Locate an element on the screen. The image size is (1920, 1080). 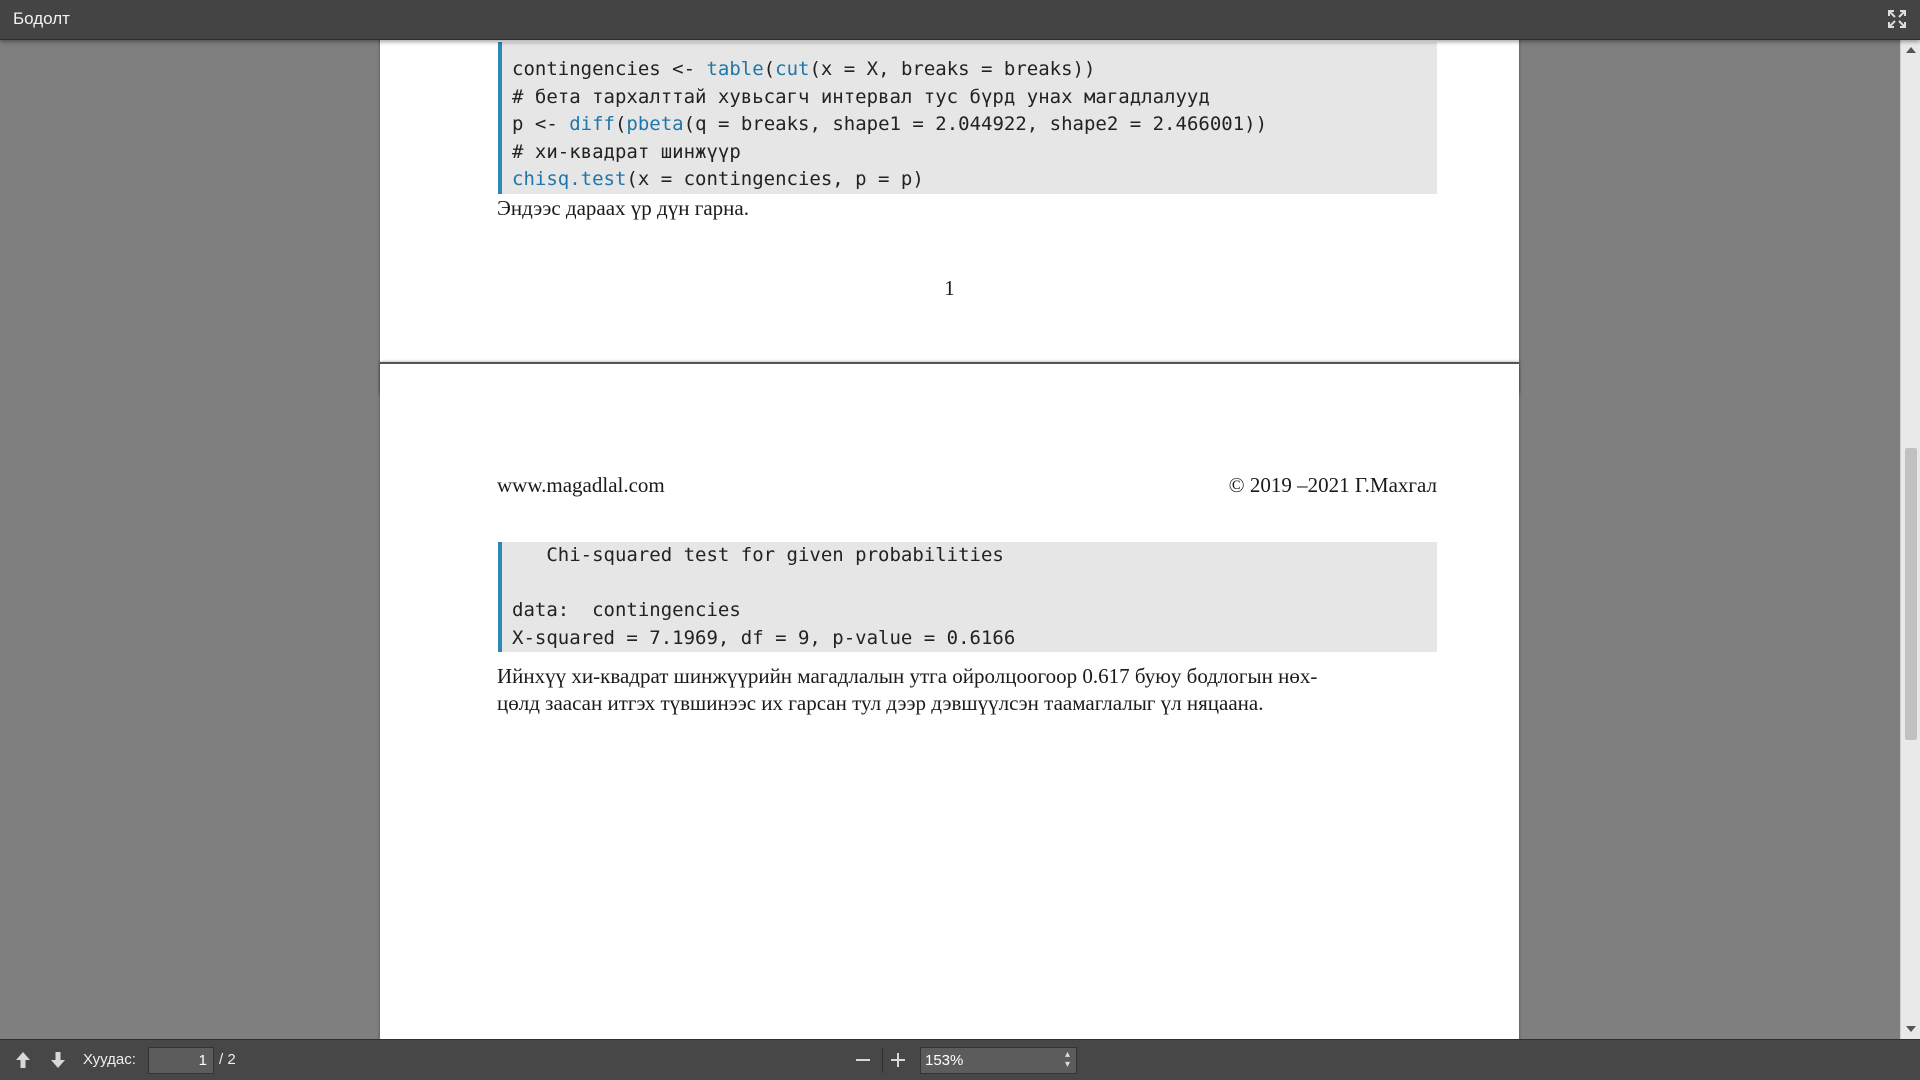
next-page-button is located at coordinates (58, 1060).